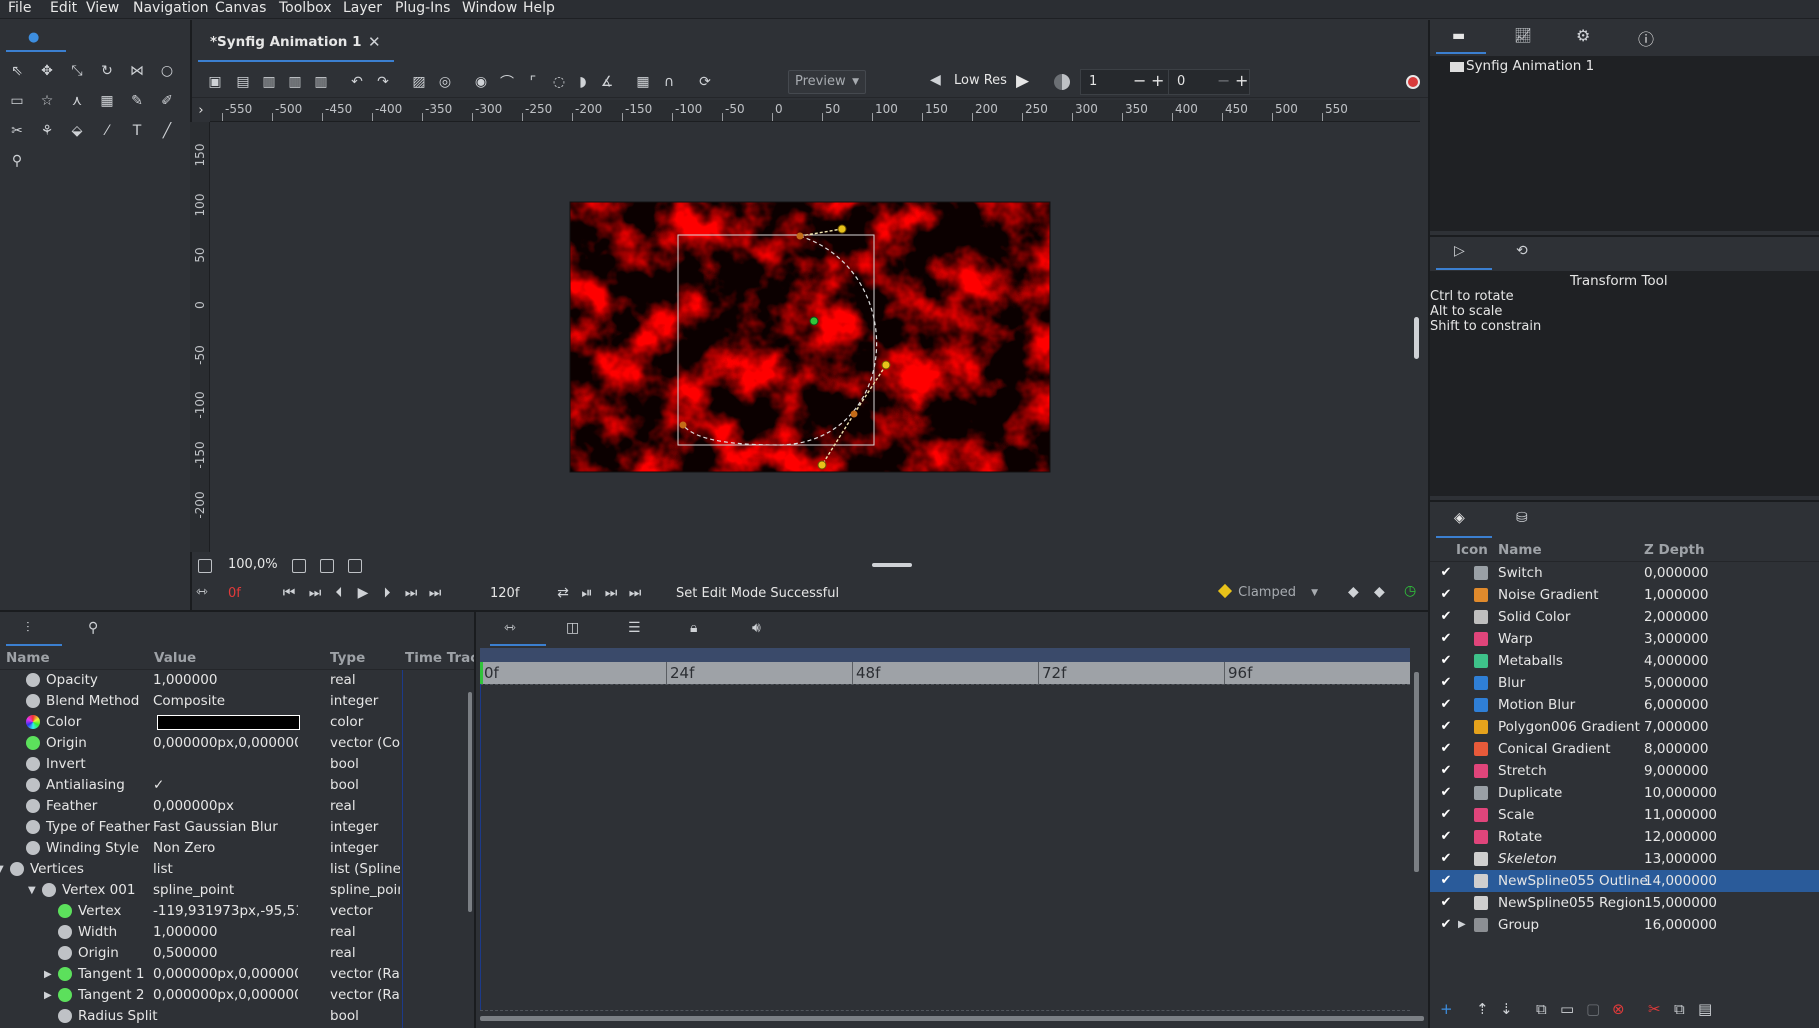 This screenshot has width=1819, height=1028. What do you see at coordinates (1125, 82) in the screenshot?
I see `onion-past-spinner: 1 − +` at bounding box center [1125, 82].